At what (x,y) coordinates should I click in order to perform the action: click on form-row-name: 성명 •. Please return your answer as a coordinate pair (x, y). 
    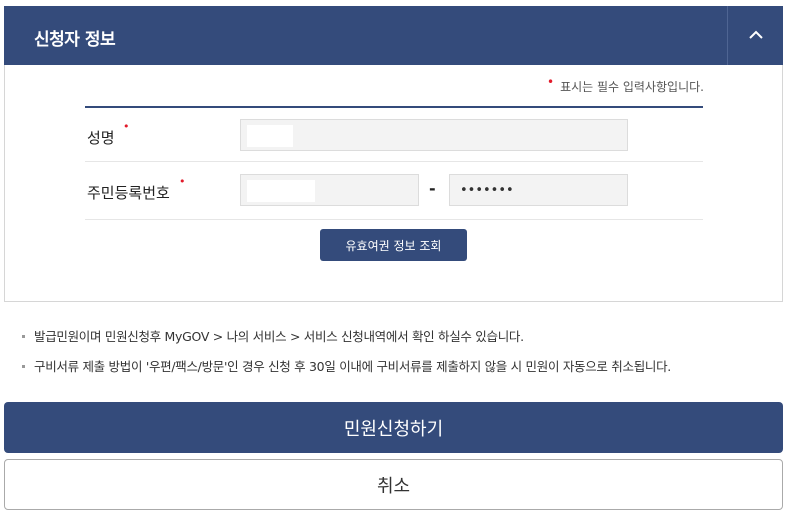
    Looking at the image, I should click on (394, 135).